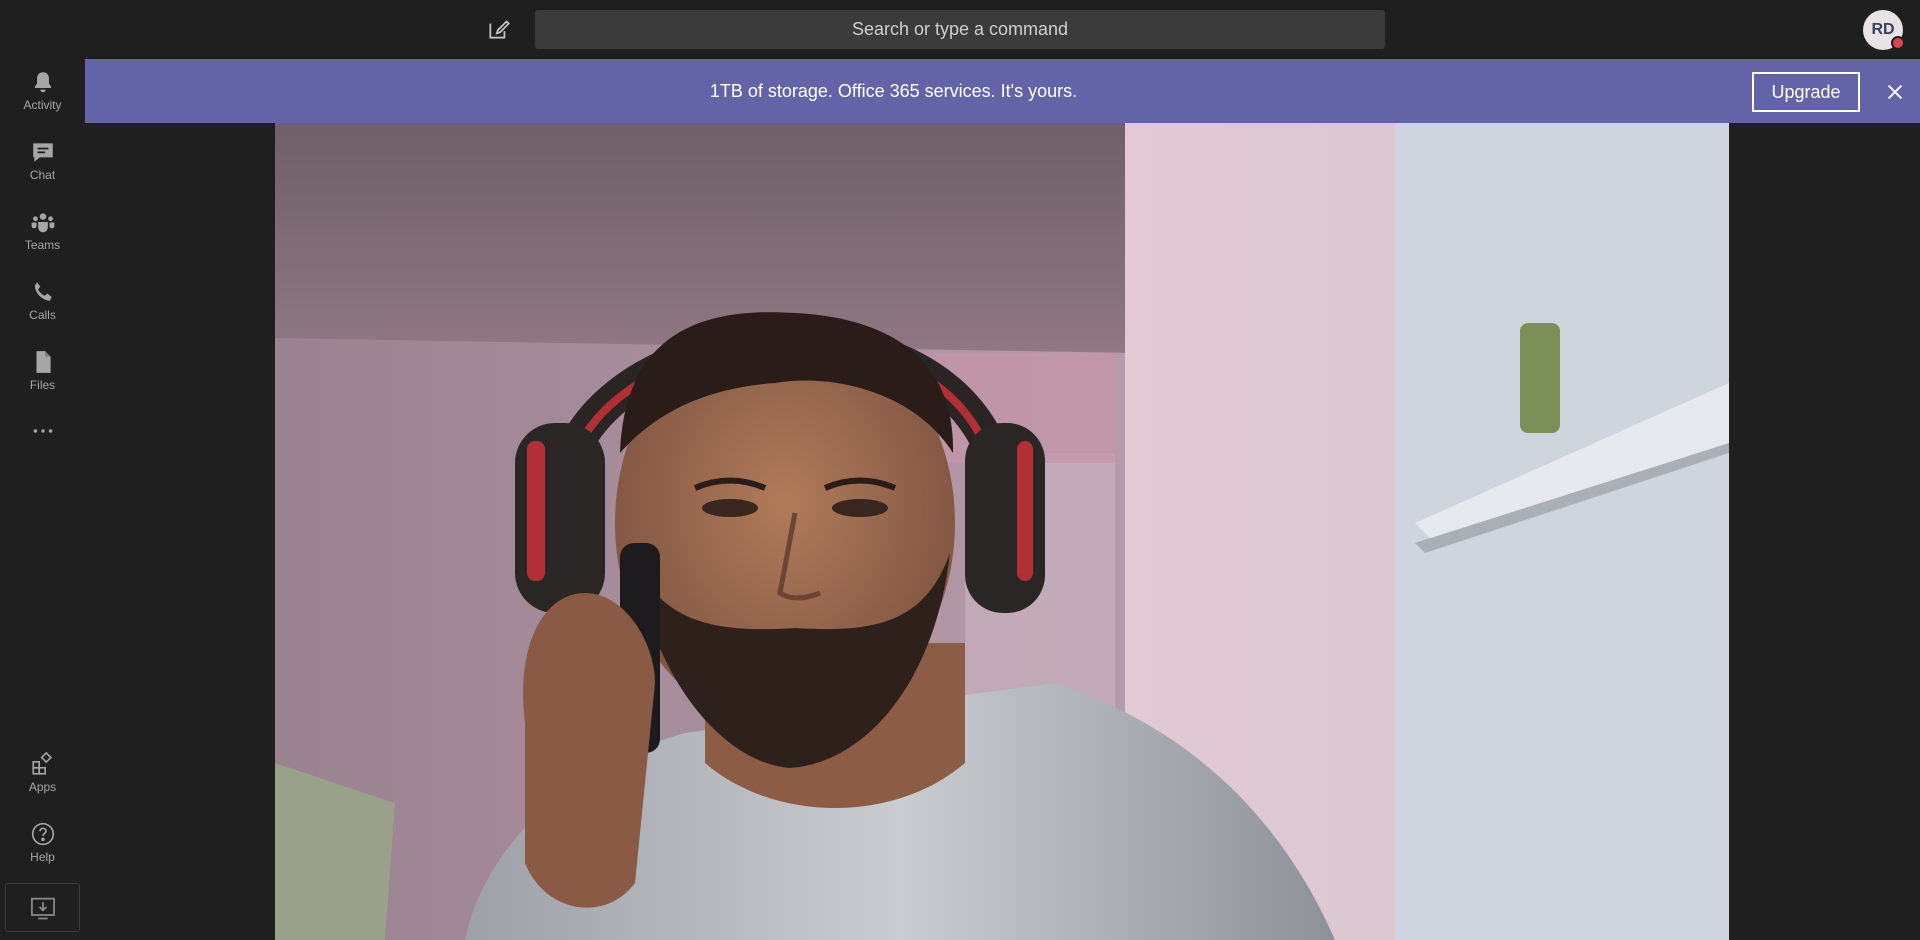 The height and width of the screenshot is (940, 1920). I want to click on search-placeholder: Search or type a command, so click(960, 29).